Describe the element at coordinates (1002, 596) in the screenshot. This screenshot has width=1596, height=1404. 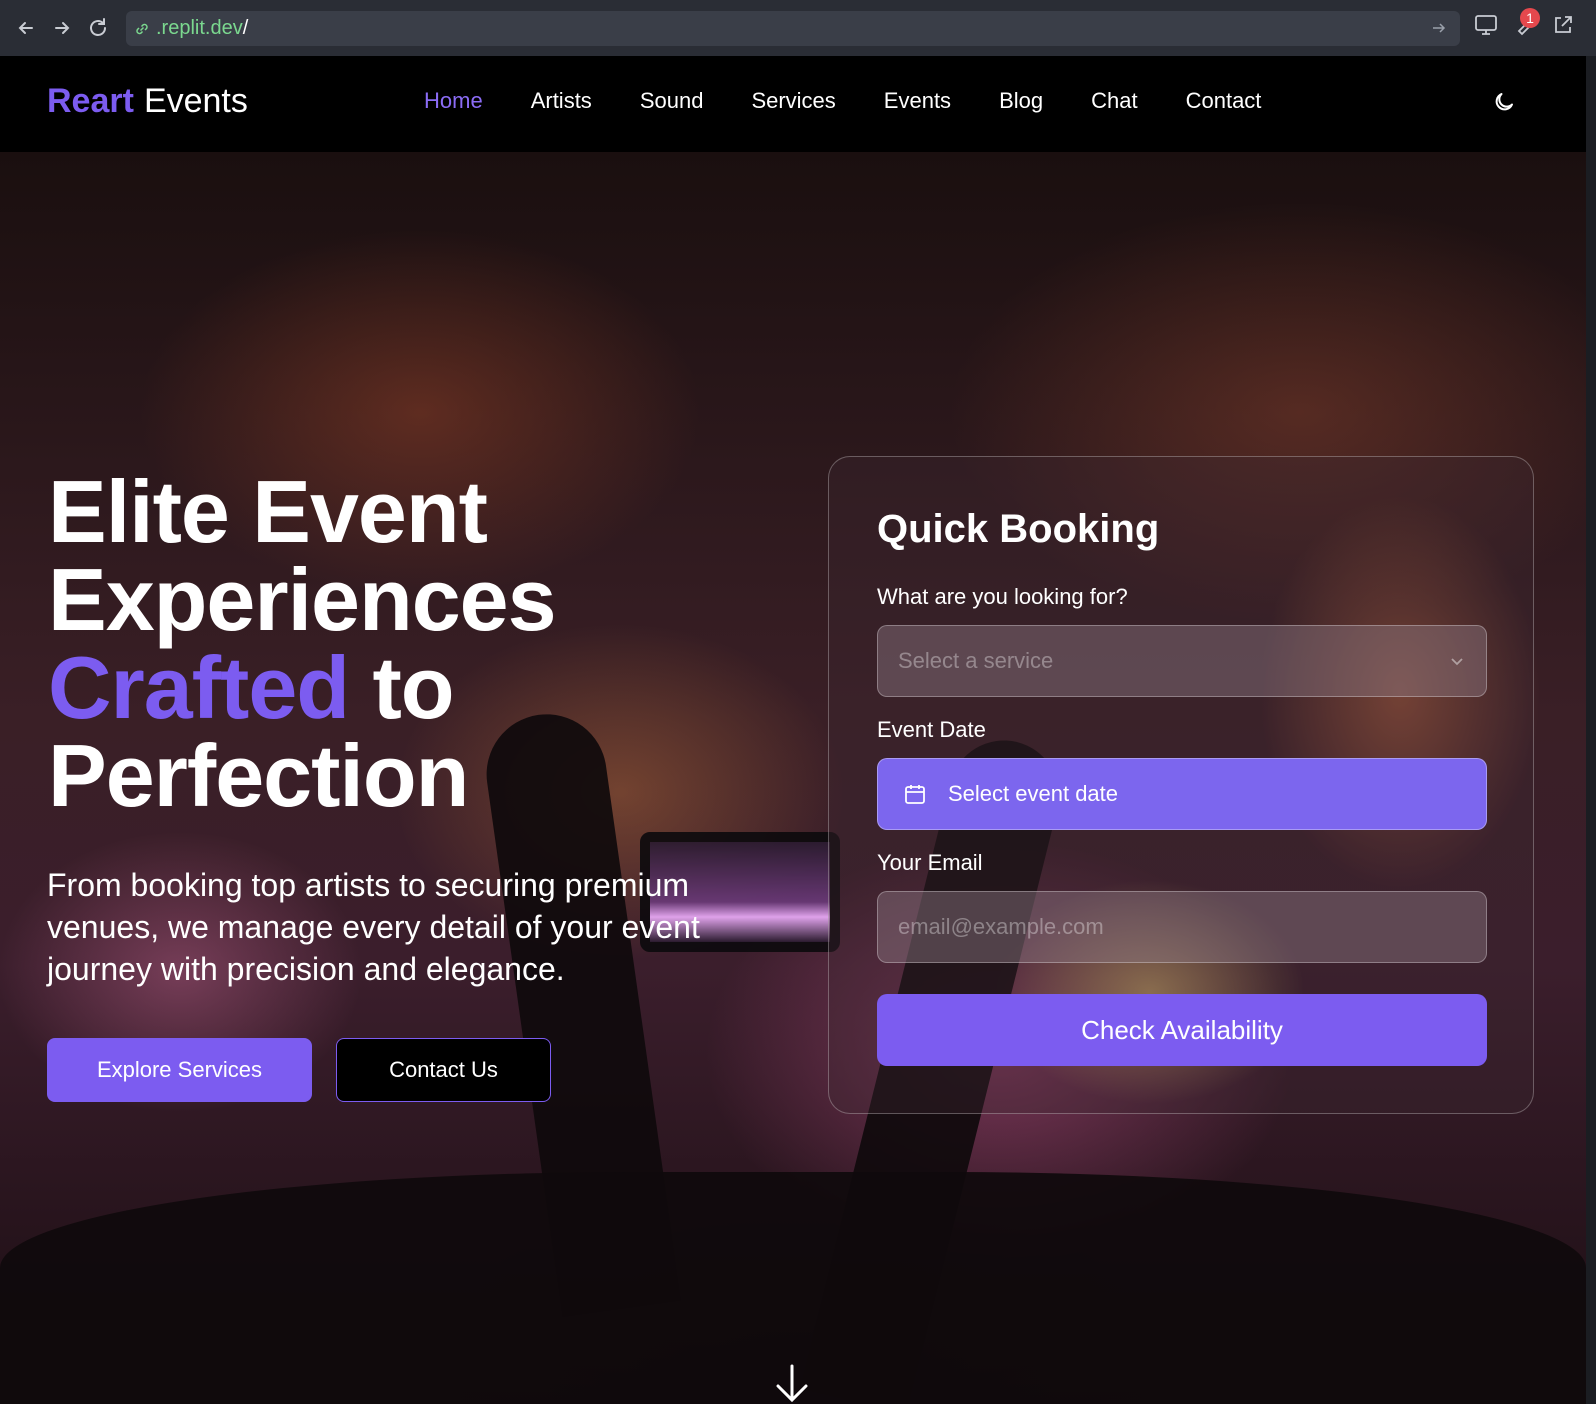
I see `service-label: What are you looking for?` at that location.